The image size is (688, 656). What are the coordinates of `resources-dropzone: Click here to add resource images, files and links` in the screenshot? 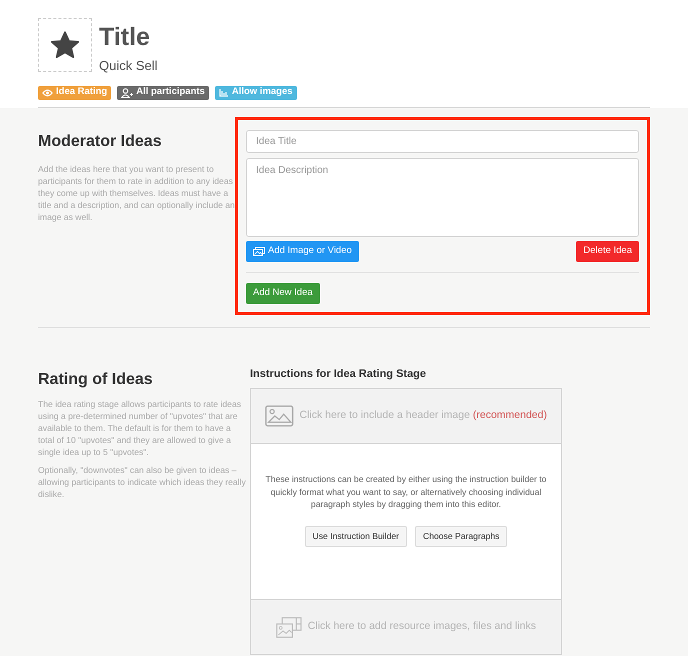 It's located at (406, 626).